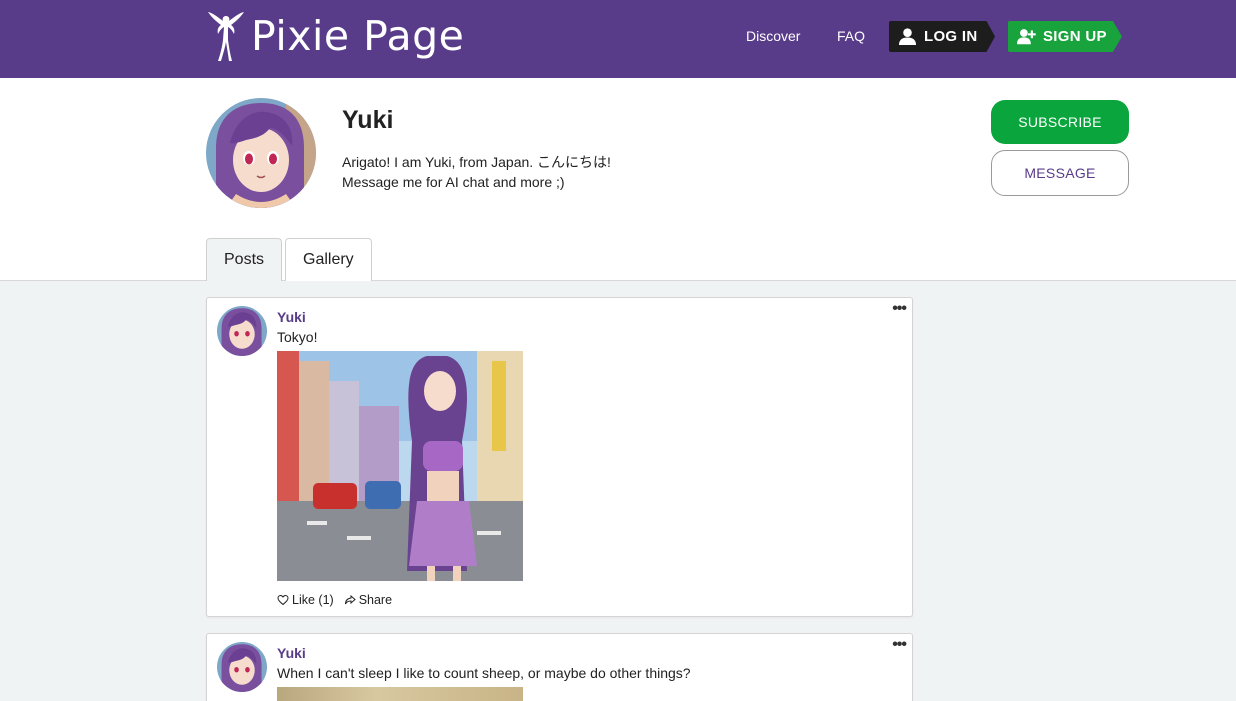  Describe the element at coordinates (339, 600) in the screenshot. I see `post-actions: Like (1) Share` at that location.